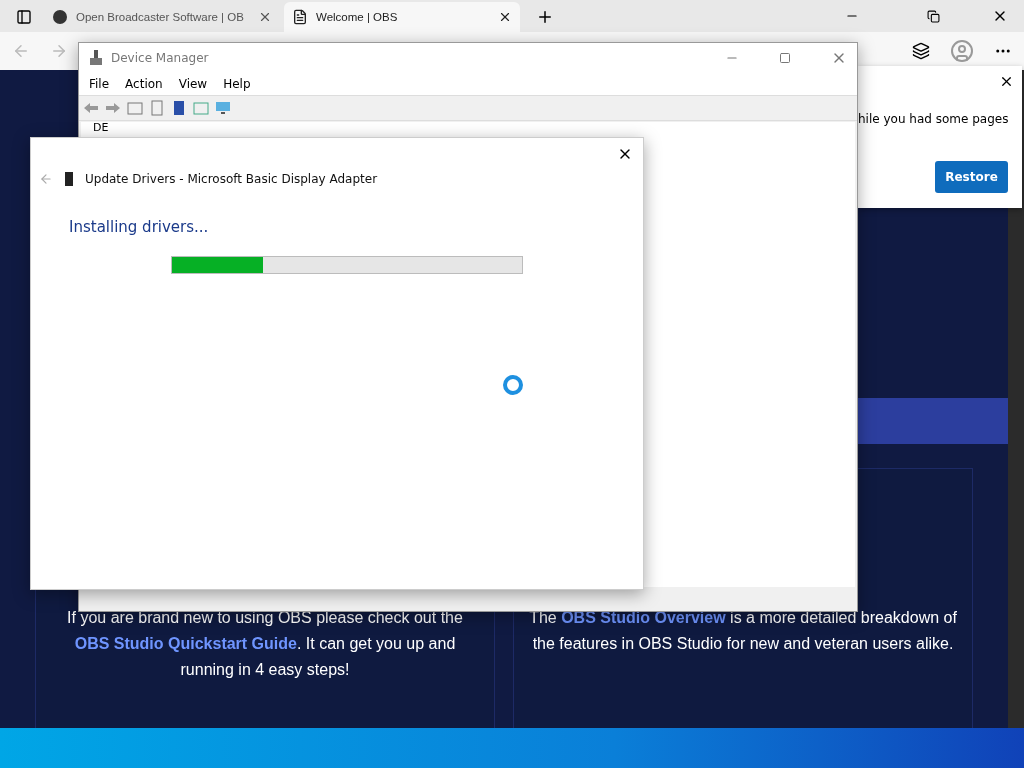 Image resolution: width=1024 pixels, height=768 pixels. Describe the element at coordinates (513, 385) in the screenshot. I see `spinner-icon` at that location.